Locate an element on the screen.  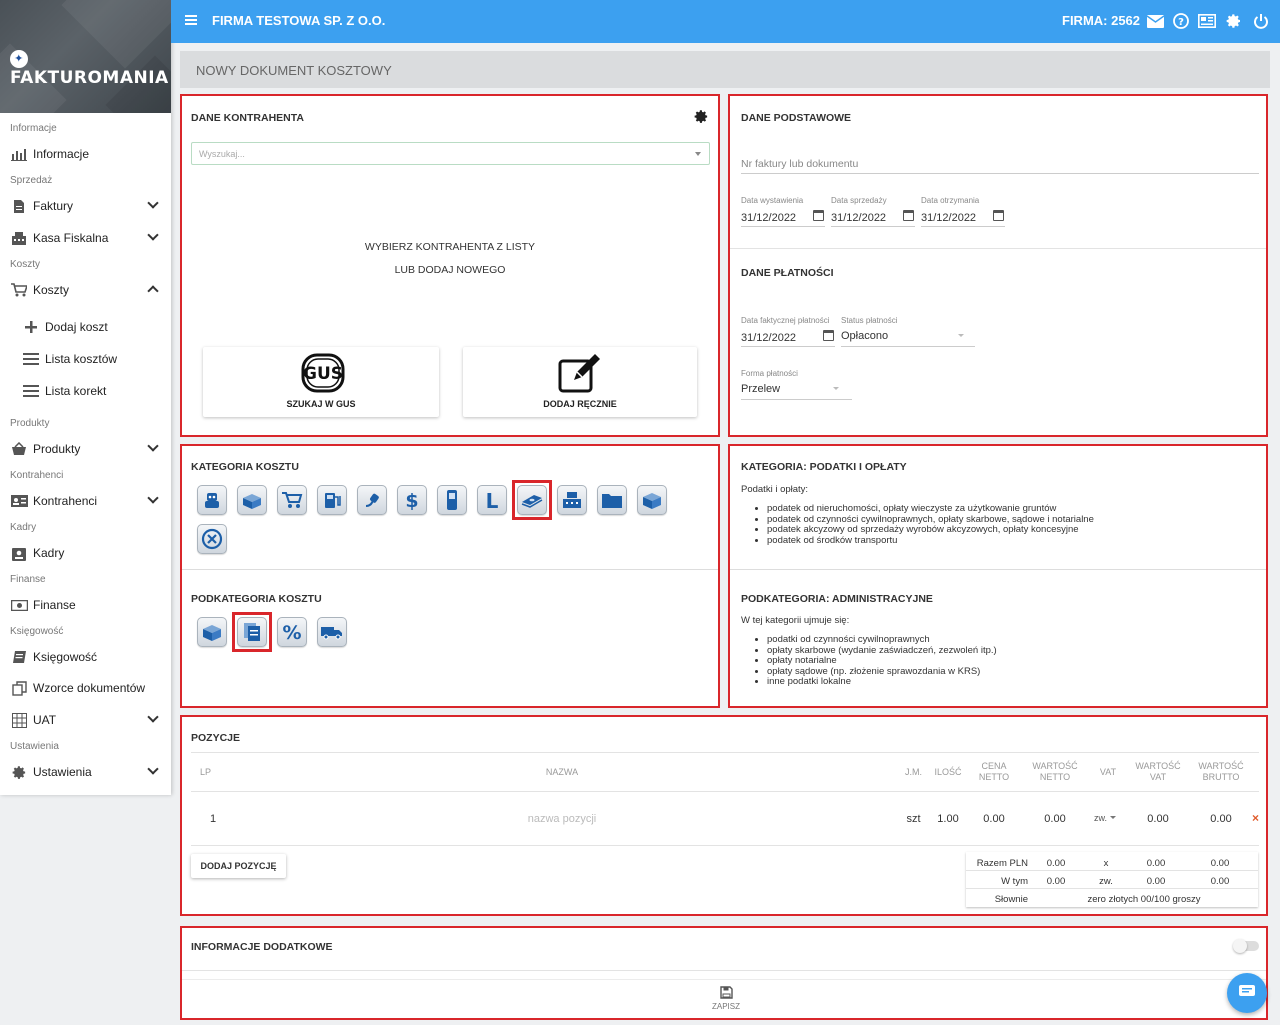
remove-row-icon: × is located at coordinates (1255, 818).